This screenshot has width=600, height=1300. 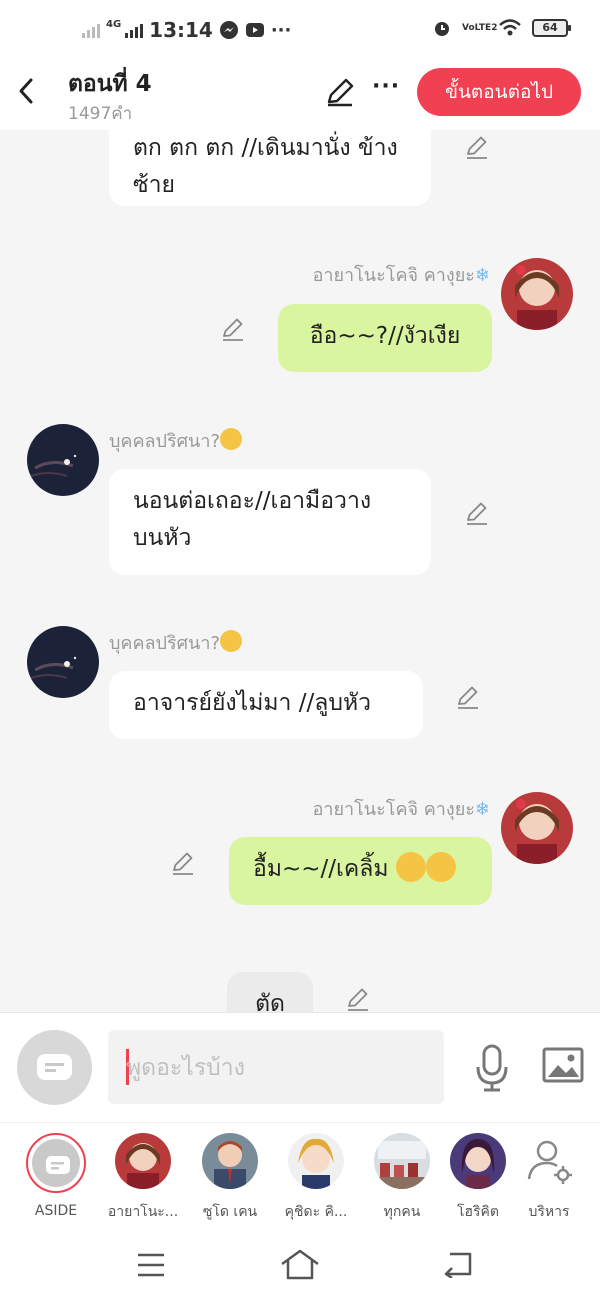 What do you see at coordinates (300, 96) in the screenshot?
I see `header: ตอนที่ 4 1497คำ ··· ขั้นตอนต่อไป` at bounding box center [300, 96].